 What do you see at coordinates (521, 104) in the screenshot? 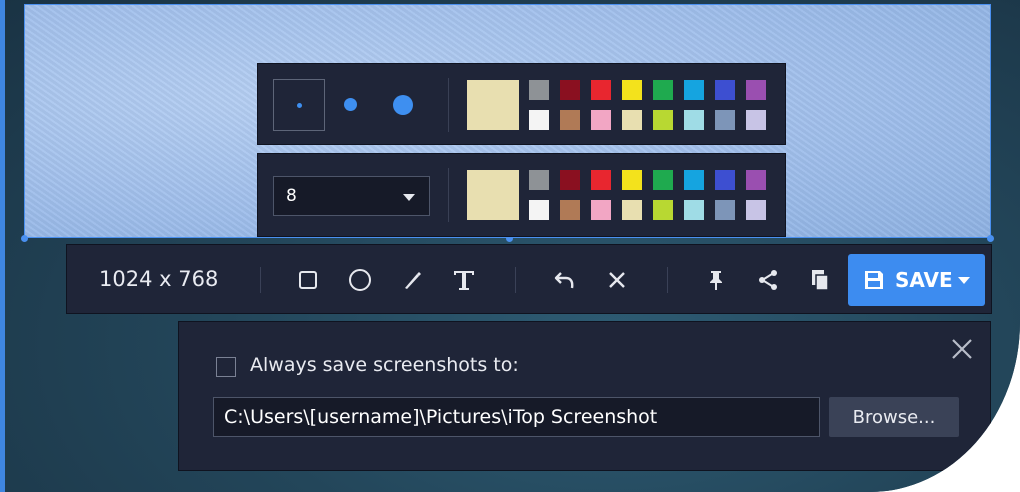
I see `brush-style-panel` at bounding box center [521, 104].